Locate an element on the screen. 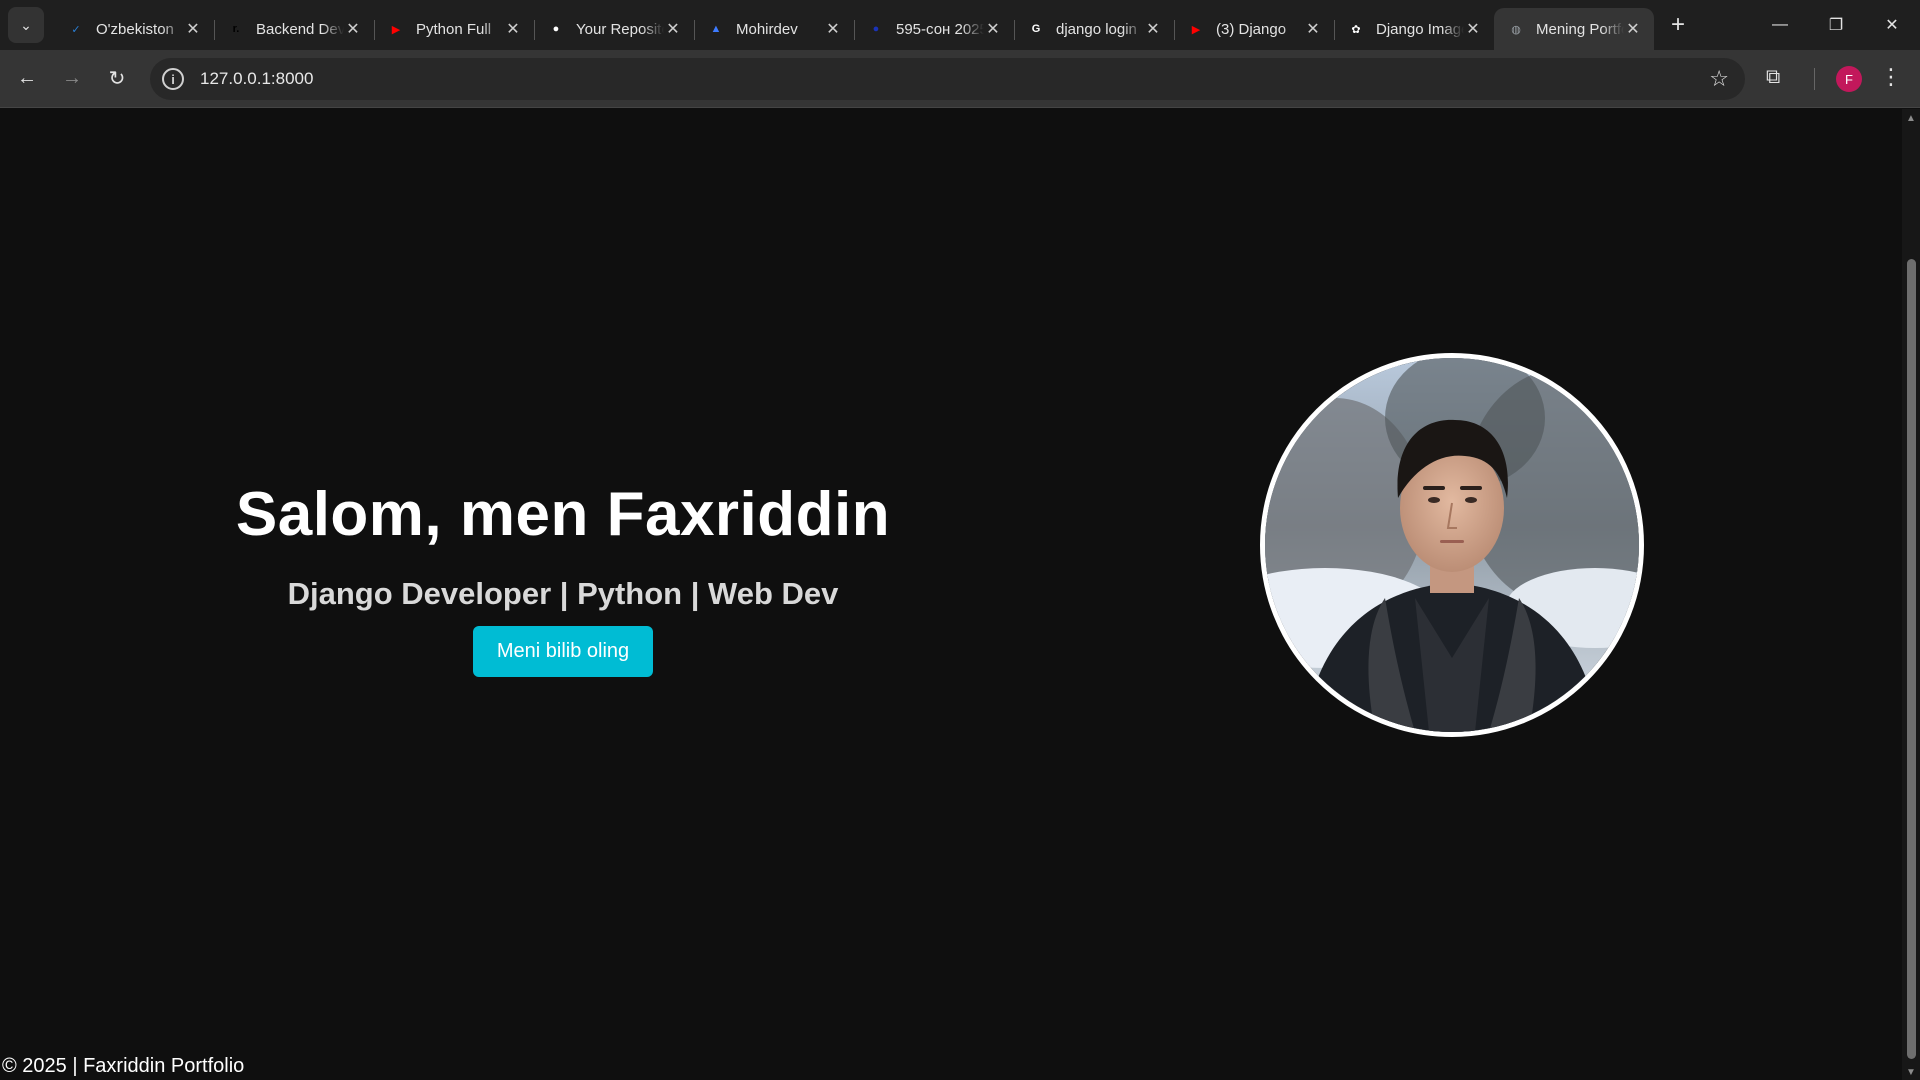  minimize-button: — is located at coordinates (1780, 25).